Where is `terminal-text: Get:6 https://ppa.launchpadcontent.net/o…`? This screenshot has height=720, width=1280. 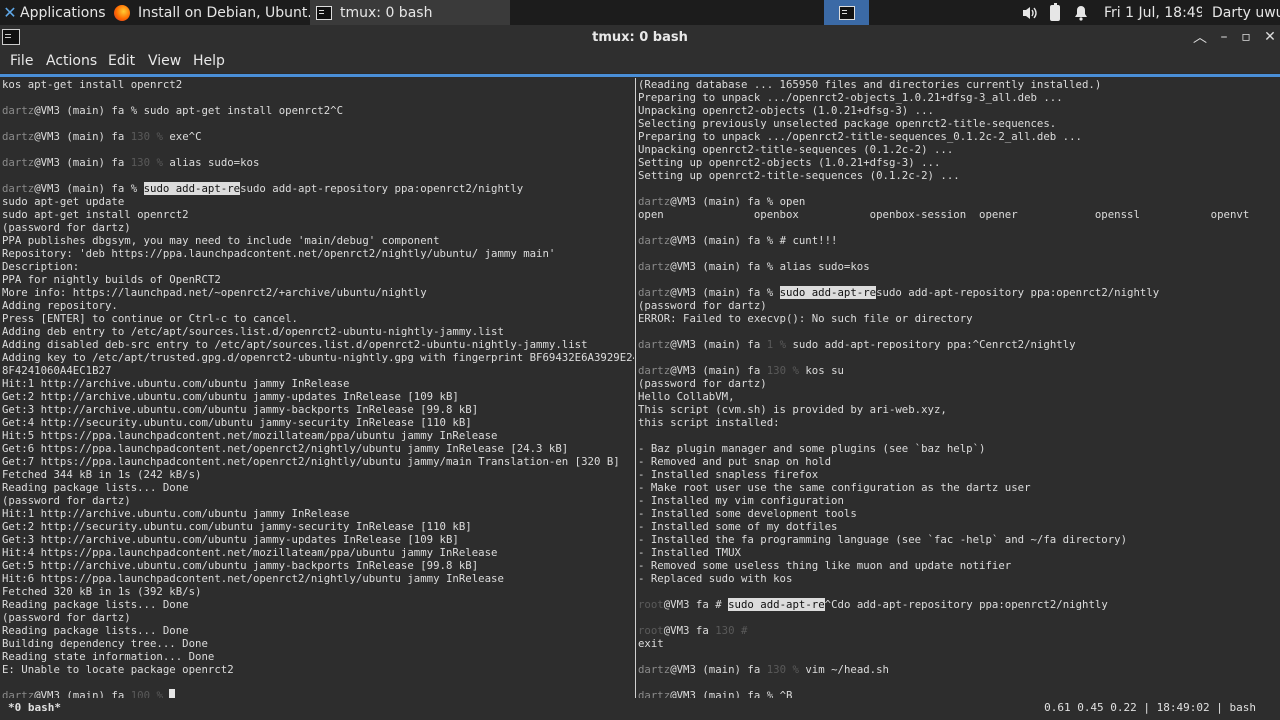 terminal-text: Get:6 https://ppa.launchpadcontent.net/o… is located at coordinates (285, 448).